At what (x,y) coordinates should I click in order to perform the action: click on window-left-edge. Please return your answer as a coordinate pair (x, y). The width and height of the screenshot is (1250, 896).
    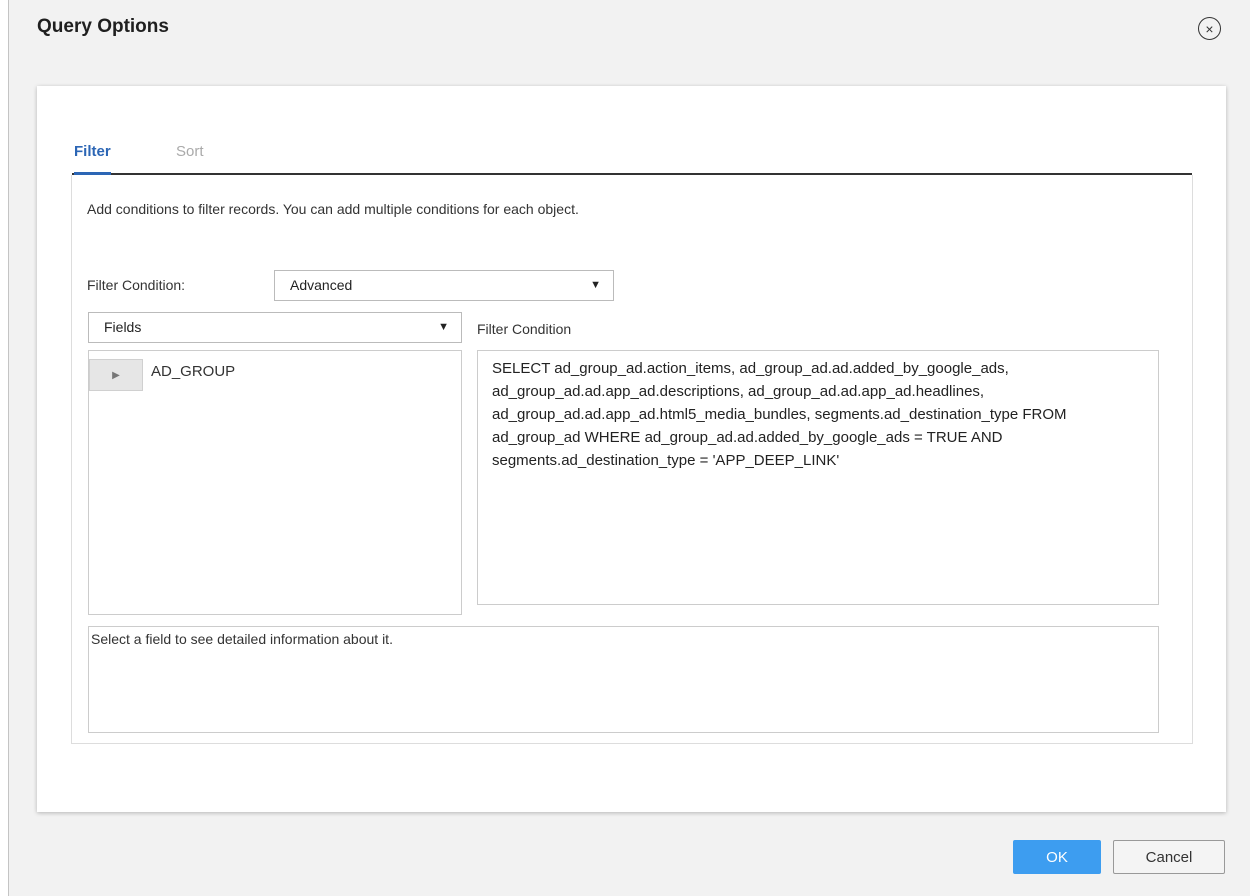
    Looking at the image, I should click on (4, 448).